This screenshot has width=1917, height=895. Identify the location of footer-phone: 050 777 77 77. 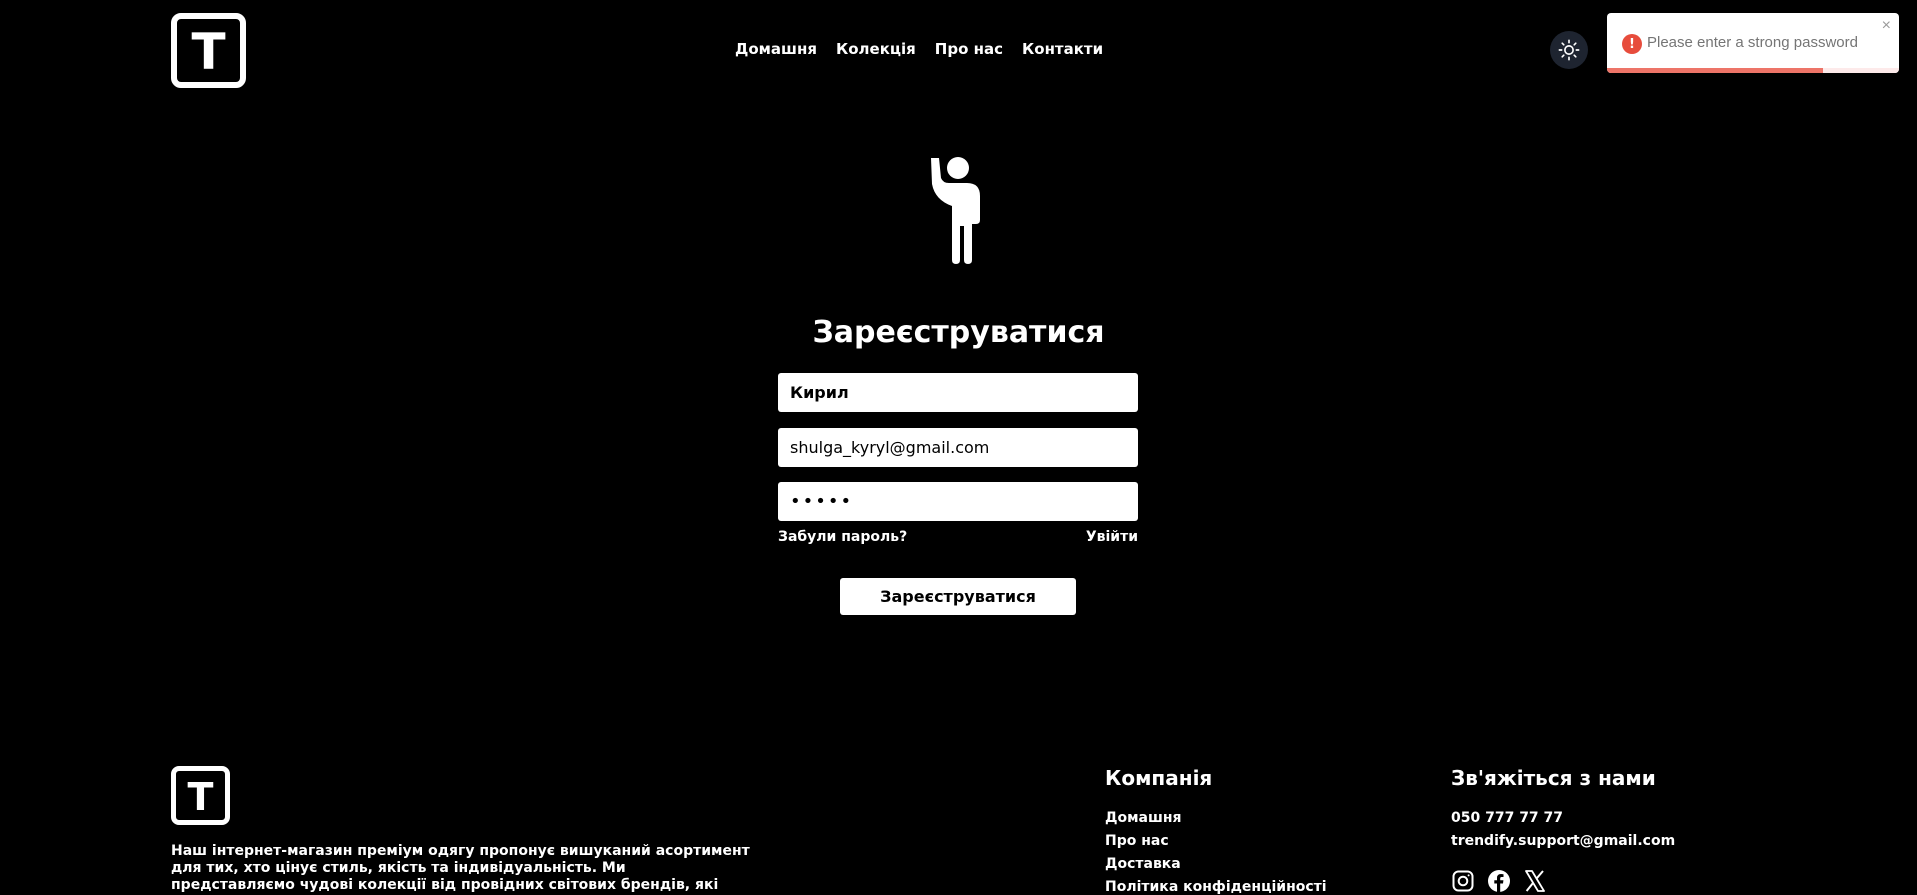
(1563, 818).